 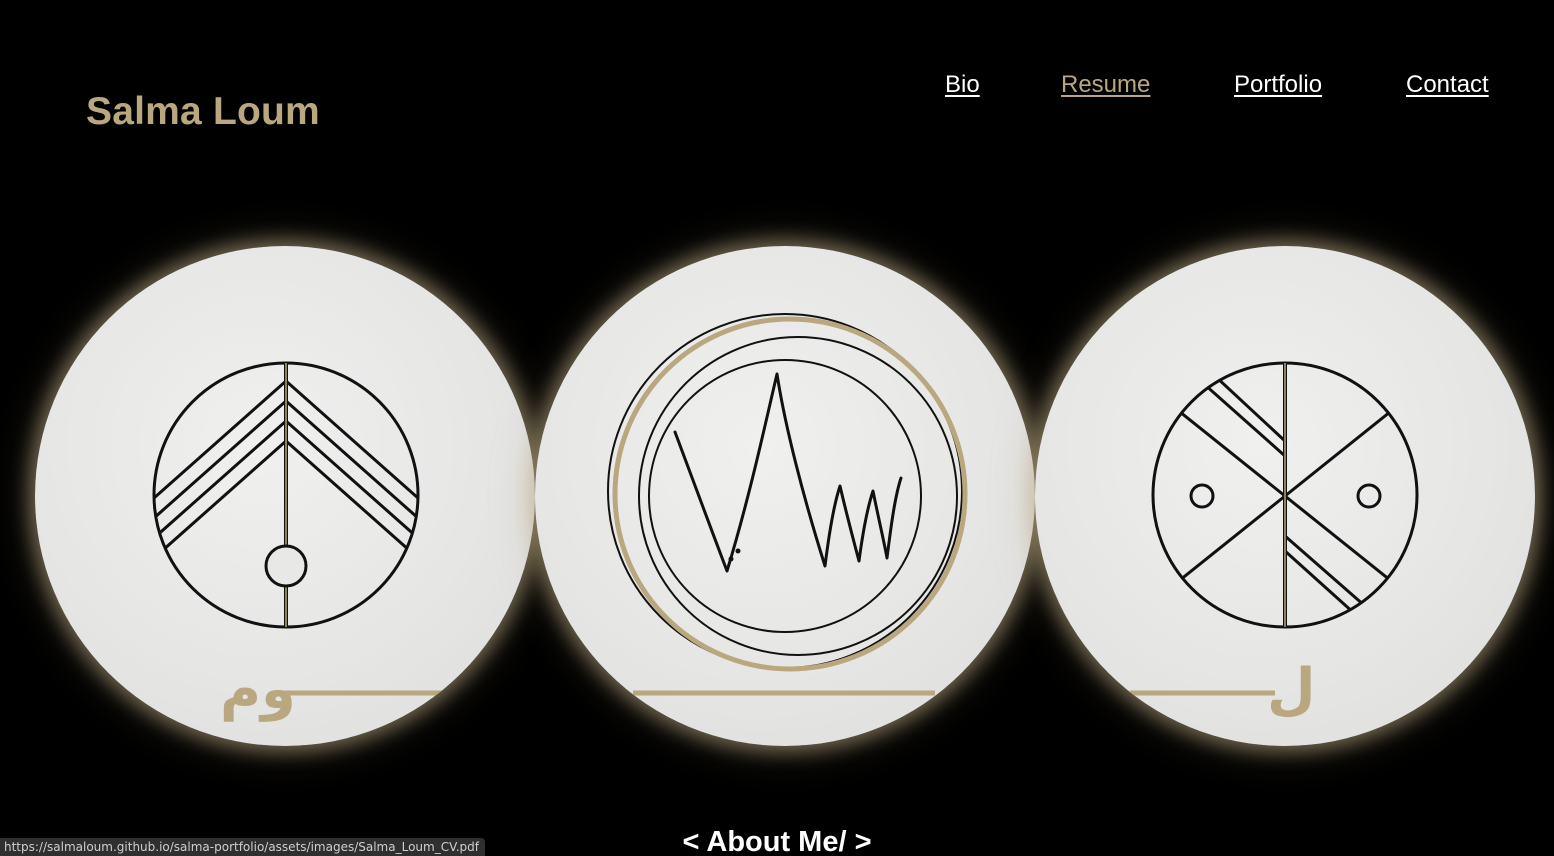 What do you see at coordinates (787, 504) in the screenshot?
I see `signature-logo-icon` at bounding box center [787, 504].